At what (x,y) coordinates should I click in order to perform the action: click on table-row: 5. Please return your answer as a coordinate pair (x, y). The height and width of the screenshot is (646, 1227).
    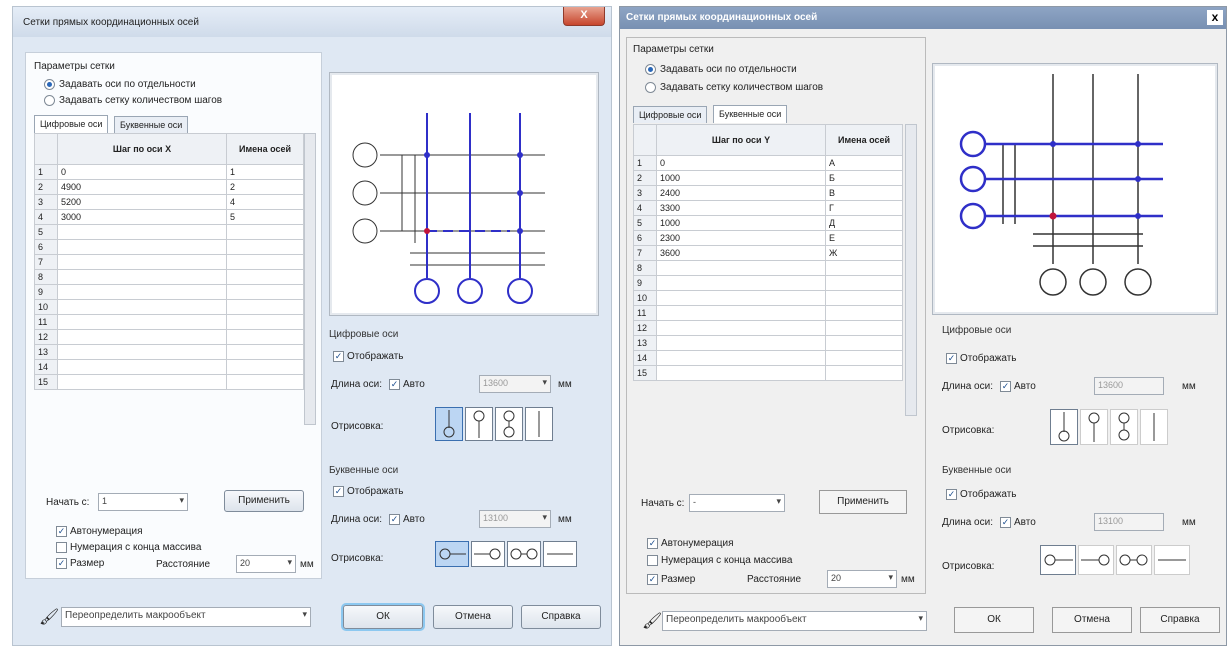
    Looking at the image, I should click on (169, 232).